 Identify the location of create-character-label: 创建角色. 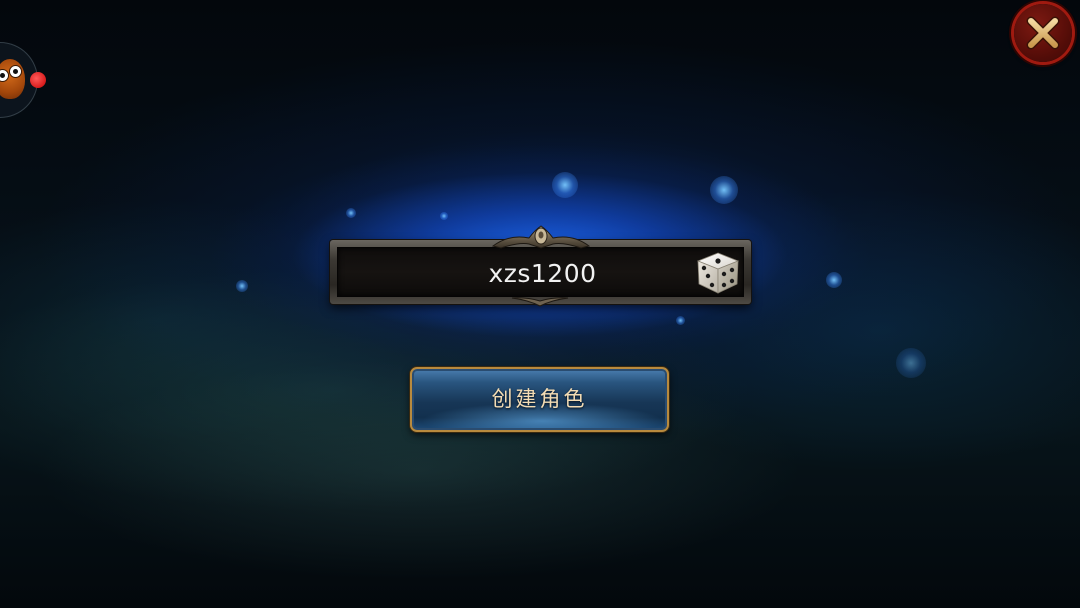
(539, 399).